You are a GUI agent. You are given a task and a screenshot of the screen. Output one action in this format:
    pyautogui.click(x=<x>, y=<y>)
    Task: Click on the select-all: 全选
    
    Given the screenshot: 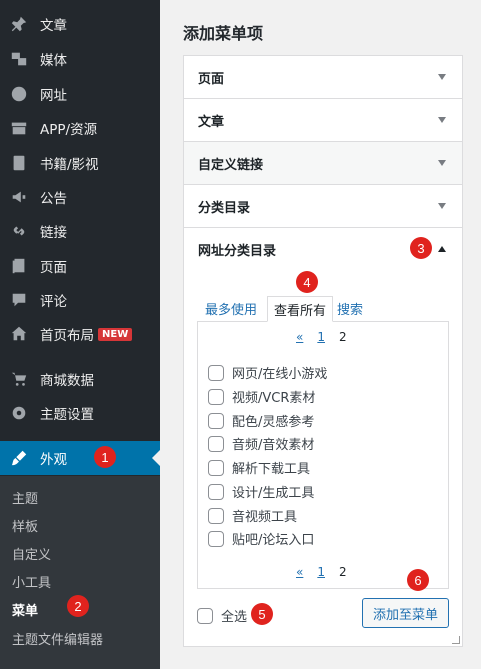 What is the action you would take?
    pyautogui.click(x=222, y=615)
    